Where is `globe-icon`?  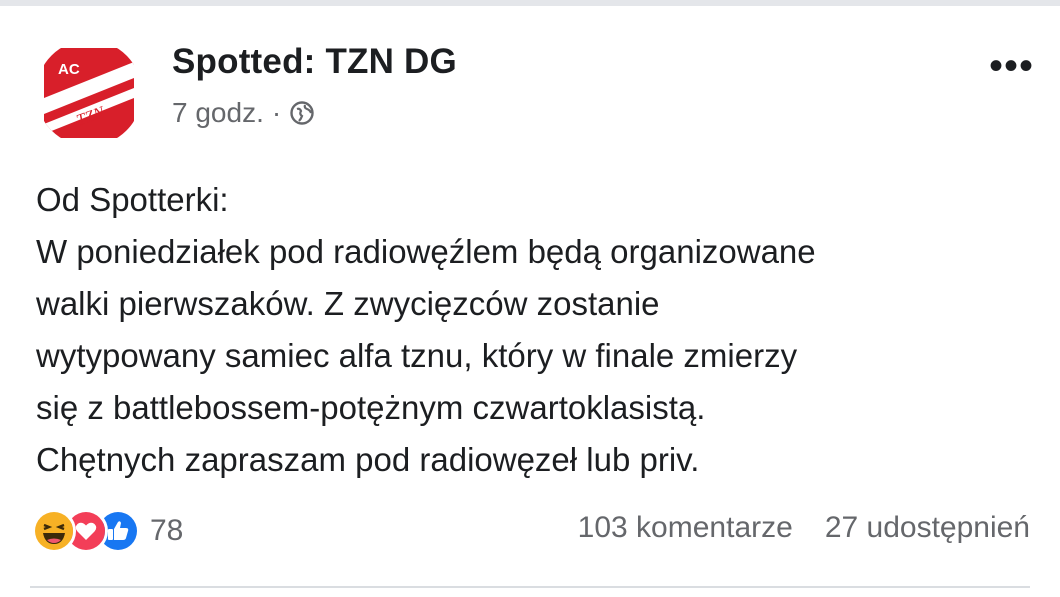
globe-icon is located at coordinates (302, 113).